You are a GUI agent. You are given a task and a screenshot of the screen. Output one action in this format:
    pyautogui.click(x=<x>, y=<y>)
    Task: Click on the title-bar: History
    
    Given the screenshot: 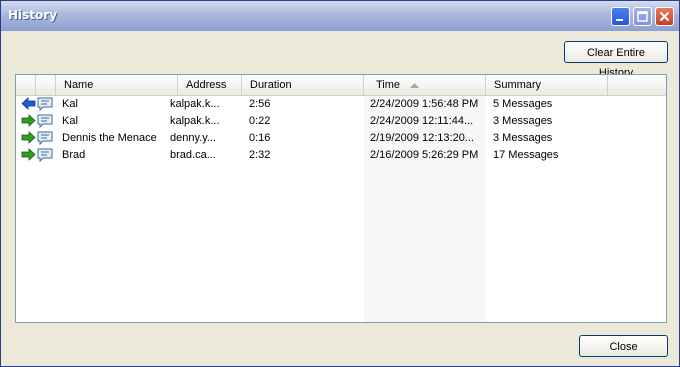 What is the action you would take?
    pyautogui.click(x=340, y=16)
    